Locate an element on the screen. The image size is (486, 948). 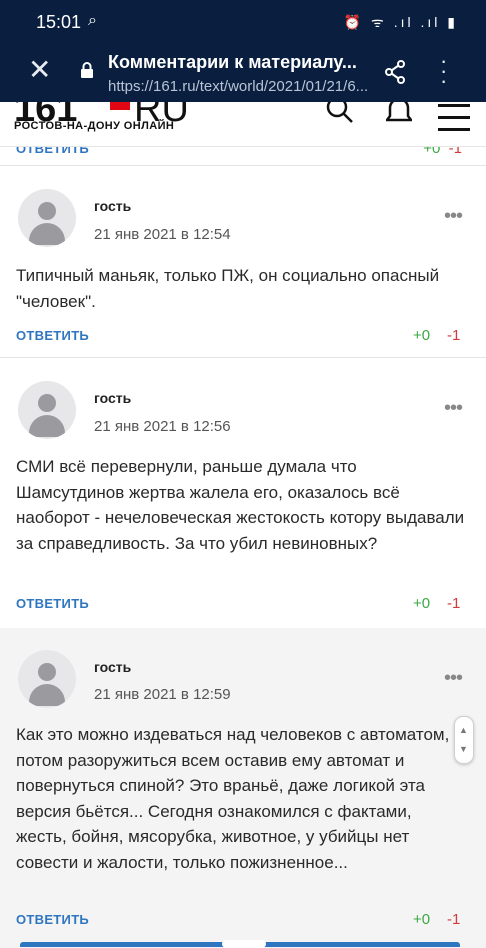
site-logo-tagline: РОСТОВ-НА-ДОНУ ОНЛАЙН is located at coordinates (94, 126).